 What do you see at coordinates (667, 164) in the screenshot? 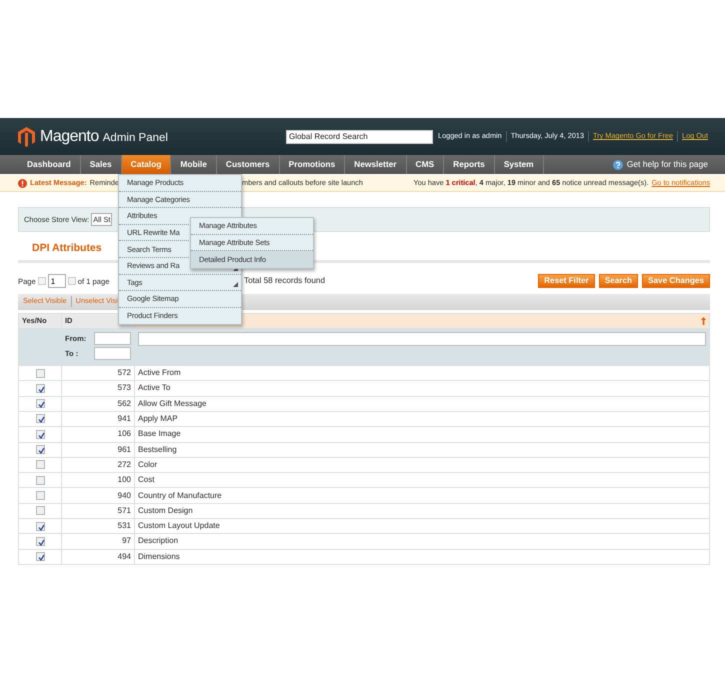
I see `help-link: Get help for this page` at bounding box center [667, 164].